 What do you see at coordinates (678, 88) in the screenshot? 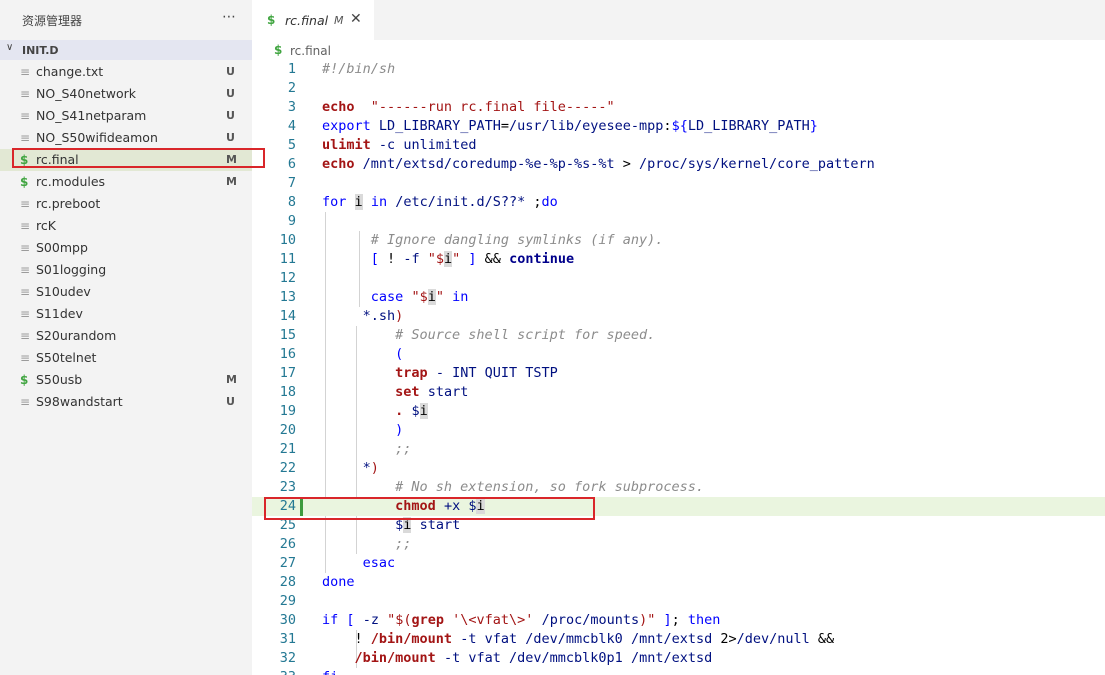
I see `code-line: 2` at bounding box center [678, 88].